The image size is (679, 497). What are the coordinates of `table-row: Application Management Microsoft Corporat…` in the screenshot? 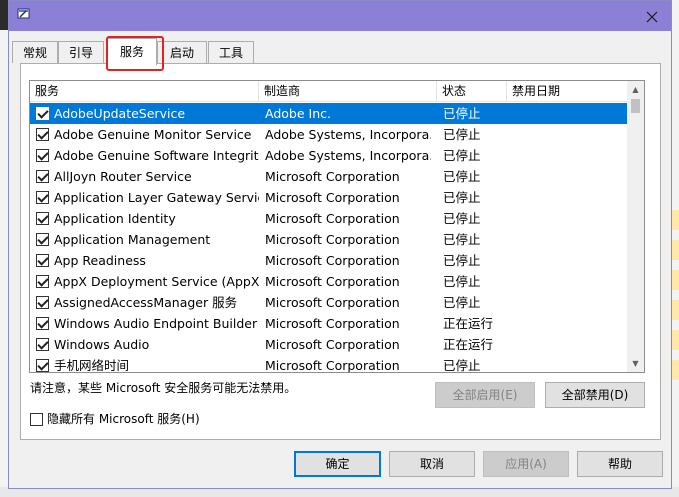 It's located at (328, 239).